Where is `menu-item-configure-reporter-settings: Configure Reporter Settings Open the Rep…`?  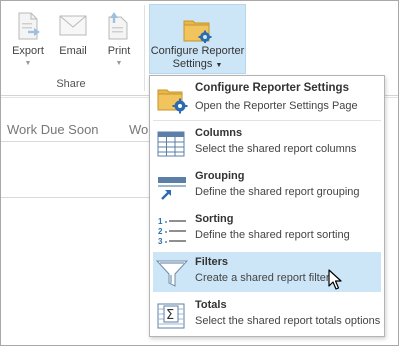
menu-item-configure-reporter-settings: Configure Reporter Settings Open the Rep… is located at coordinates (267, 99).